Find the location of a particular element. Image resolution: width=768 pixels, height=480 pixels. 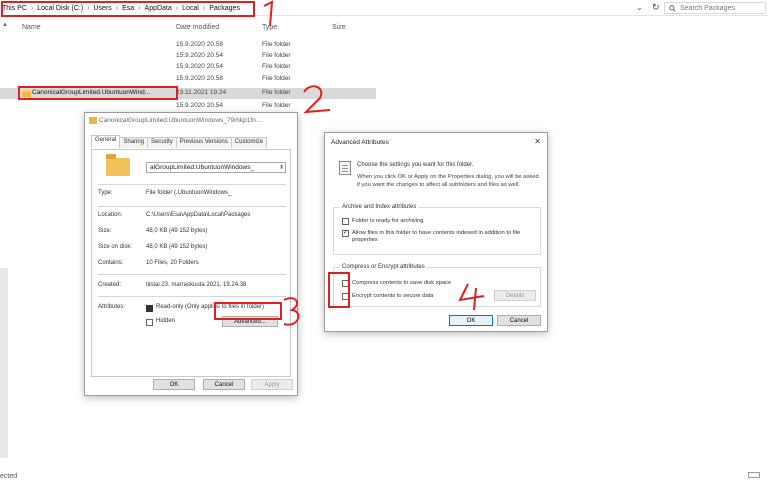

archiving-label: Folder is ready for archiving is located at coordinates (388, 221).